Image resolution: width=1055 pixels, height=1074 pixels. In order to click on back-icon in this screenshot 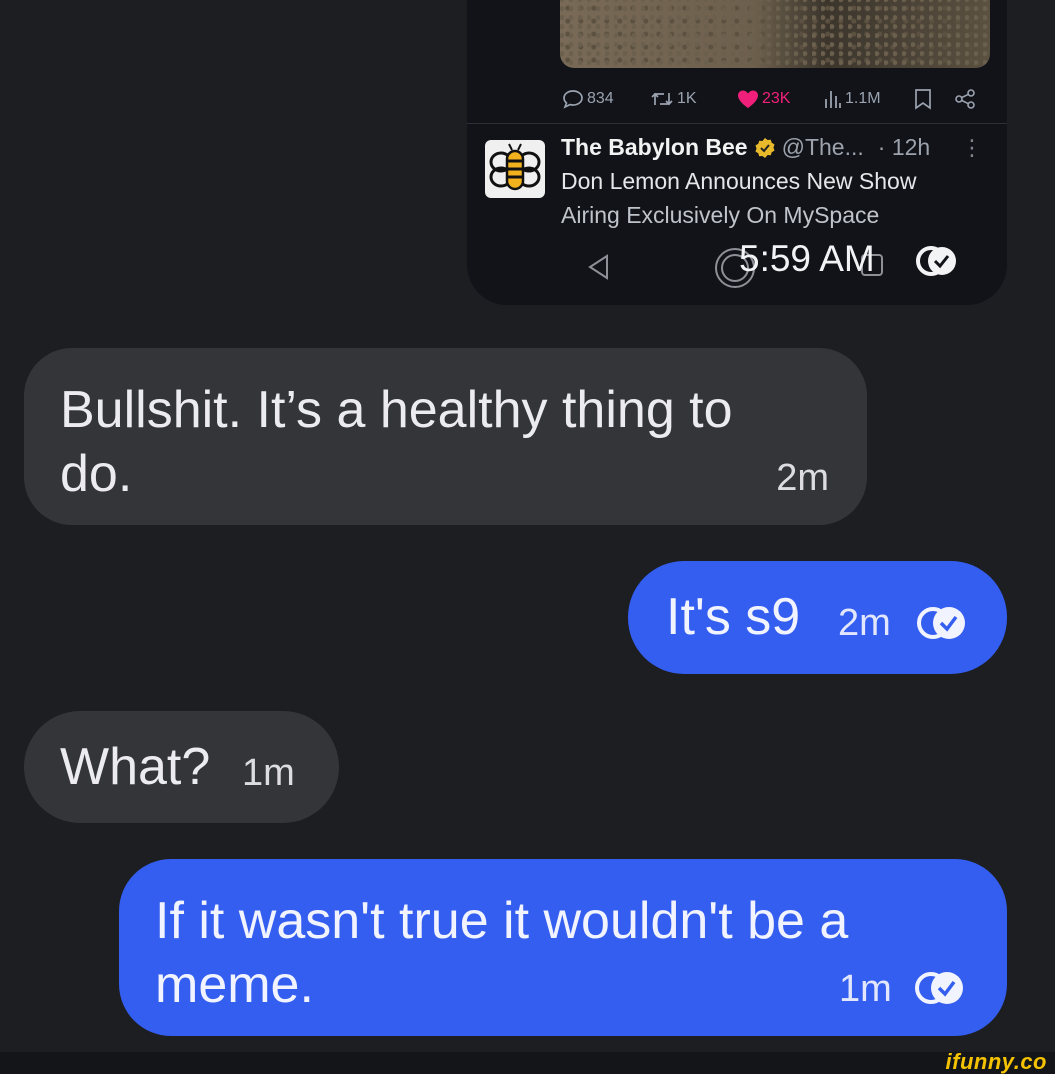, I will do `click(598, 267)`.